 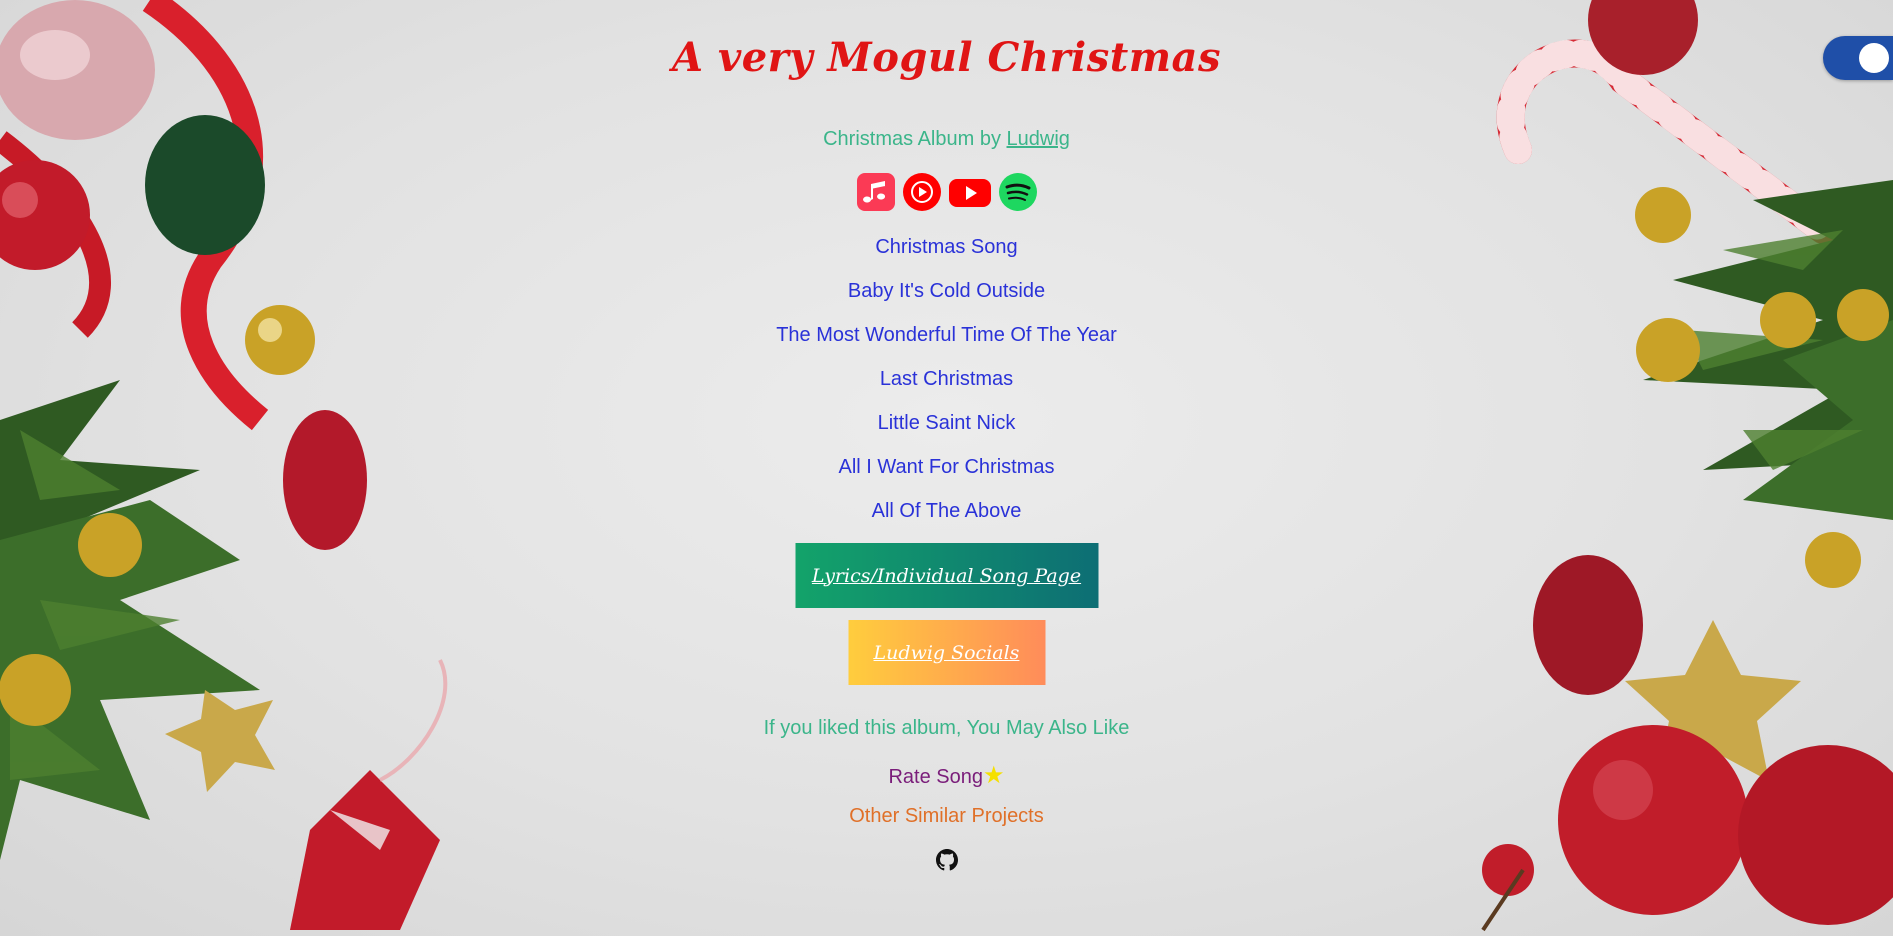 I want to click on album-subtitle: Christmas Album by Ludwig, so click(x=946, y=139).